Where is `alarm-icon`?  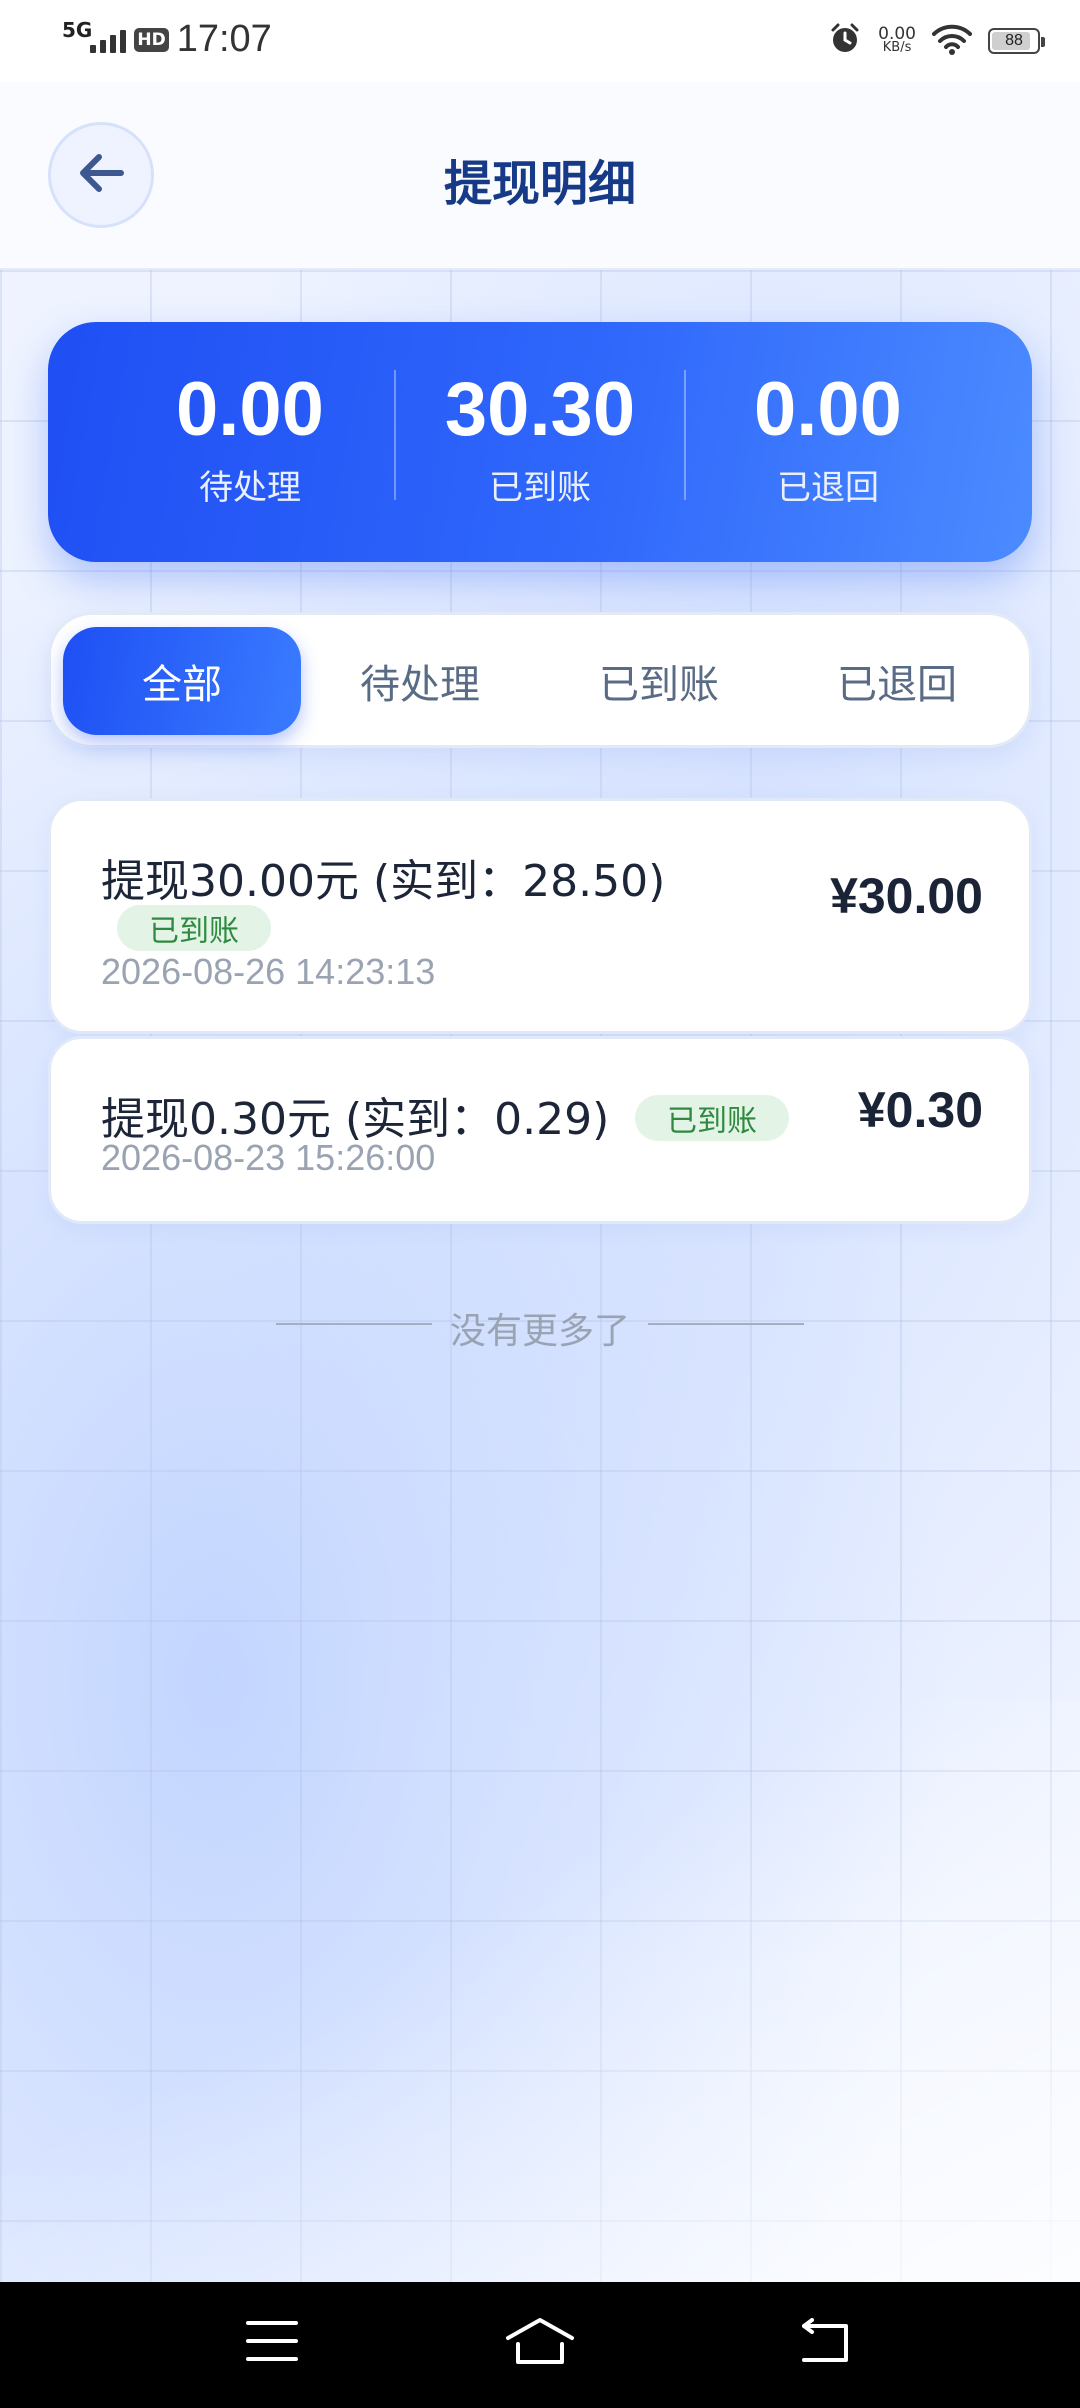 alarm-icon is located at coordinates (845, 41).